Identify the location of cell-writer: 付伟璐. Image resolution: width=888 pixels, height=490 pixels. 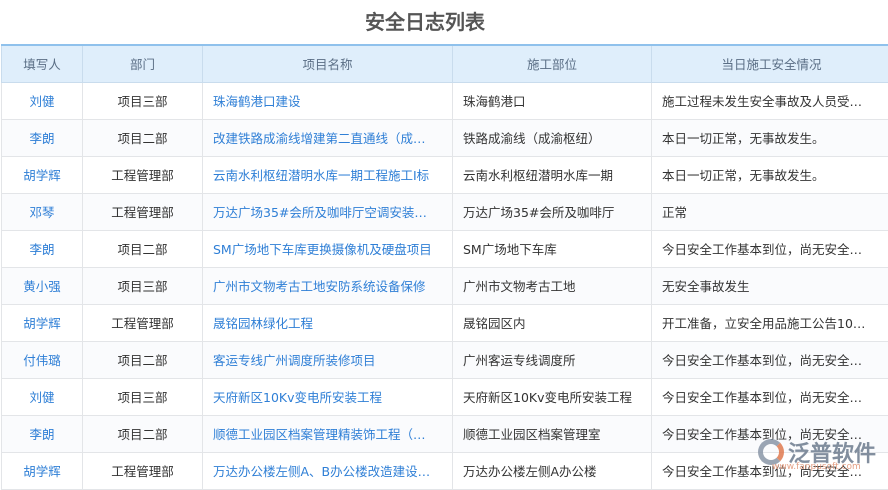
(42, 359).